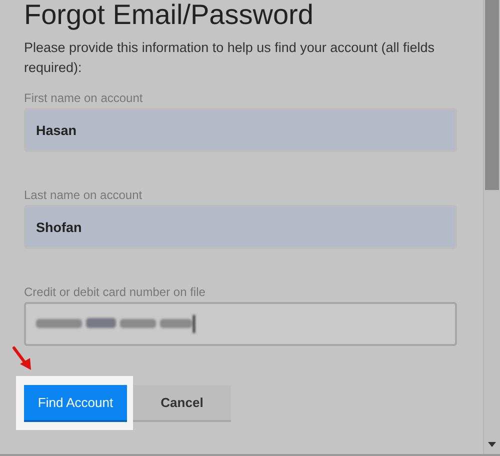  What do you see at coordinates (75, 403) in the screenshot?
I see `find-account-button: Find Account` at bounding box center [75, 403].